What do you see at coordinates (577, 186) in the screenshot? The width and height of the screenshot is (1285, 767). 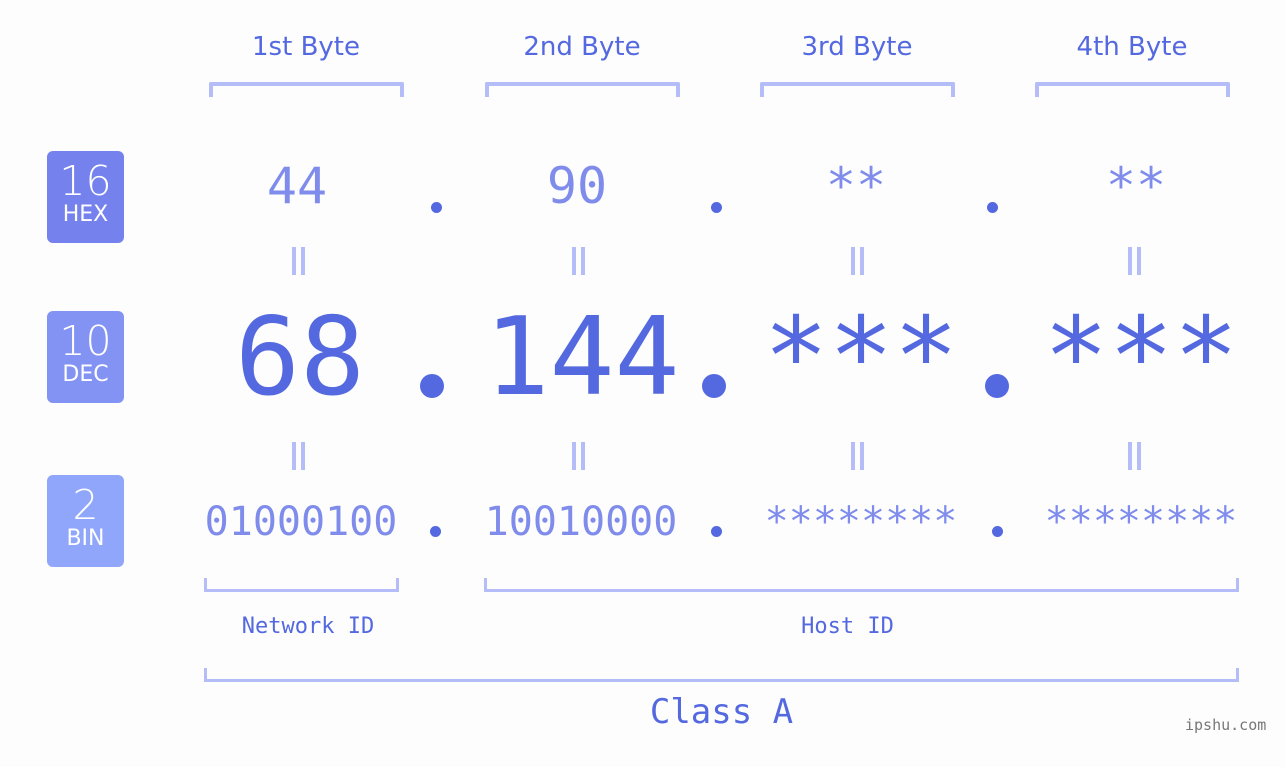 I see `hex-octet-2: 90` at bounding box center [577, 186].